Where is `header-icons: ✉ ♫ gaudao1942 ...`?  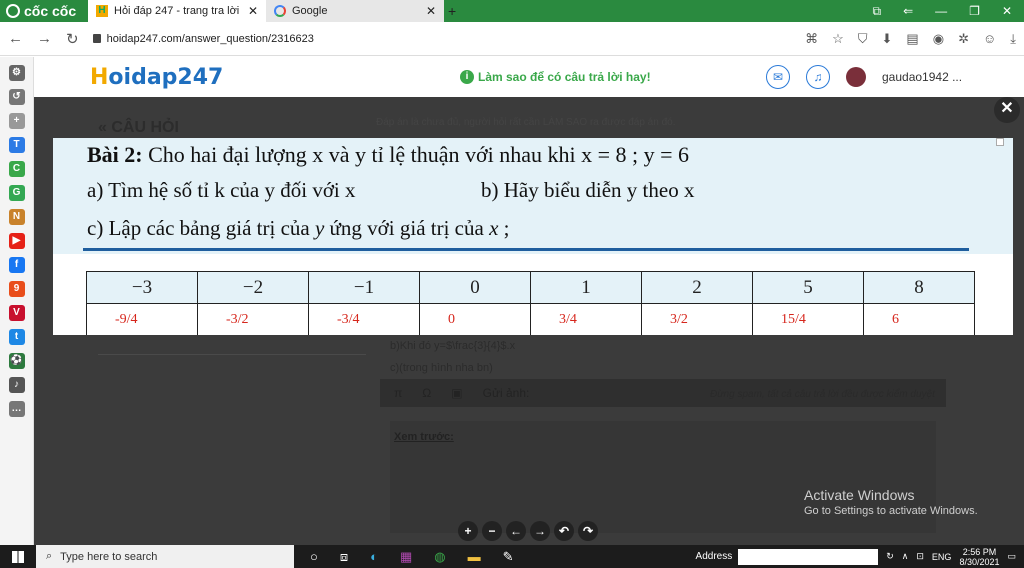
header-icons: ✉ ♫ gaudao1942 ... is located at coordinates (864, 77).